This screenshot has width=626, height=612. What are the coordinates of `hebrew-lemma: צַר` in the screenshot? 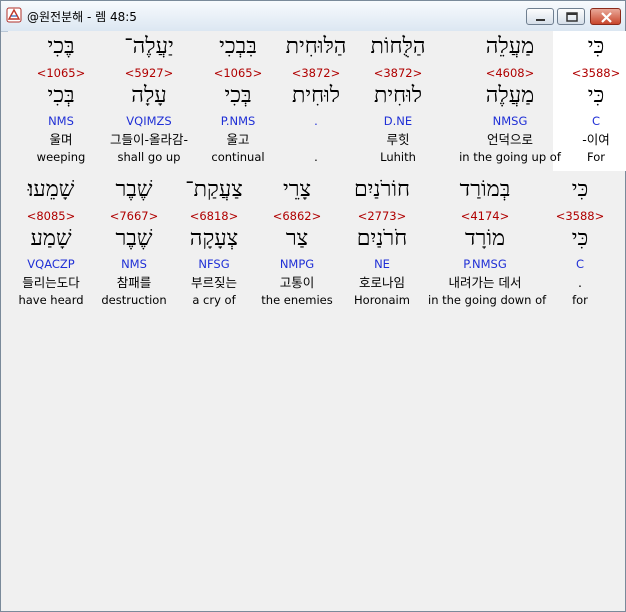 It's located at (297, 238).